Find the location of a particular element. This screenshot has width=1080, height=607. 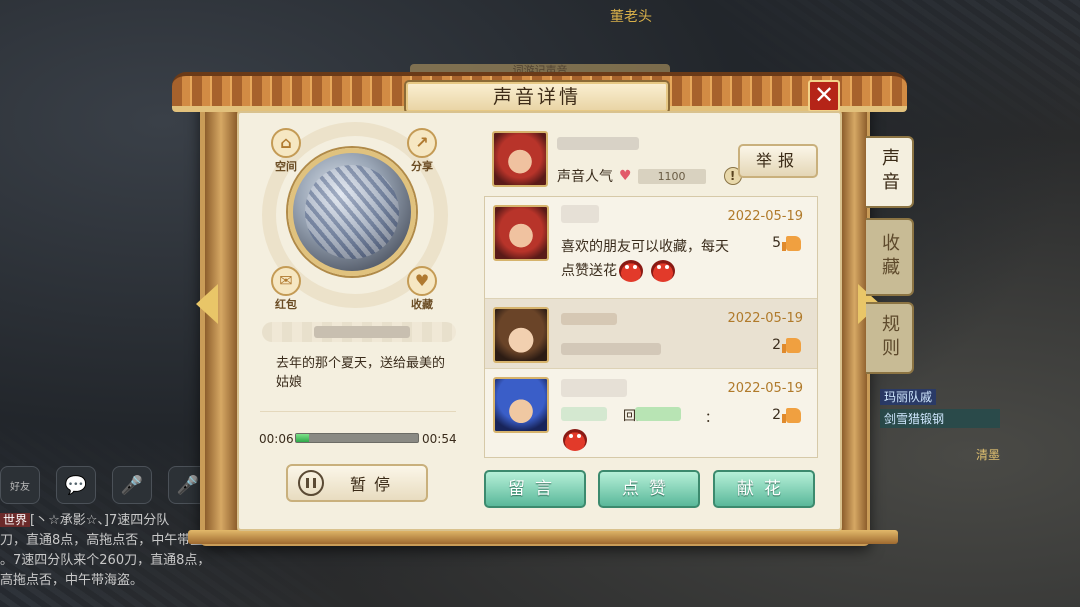

red-packet-button: ✉ 红包 is located at coordinates (286, 289).